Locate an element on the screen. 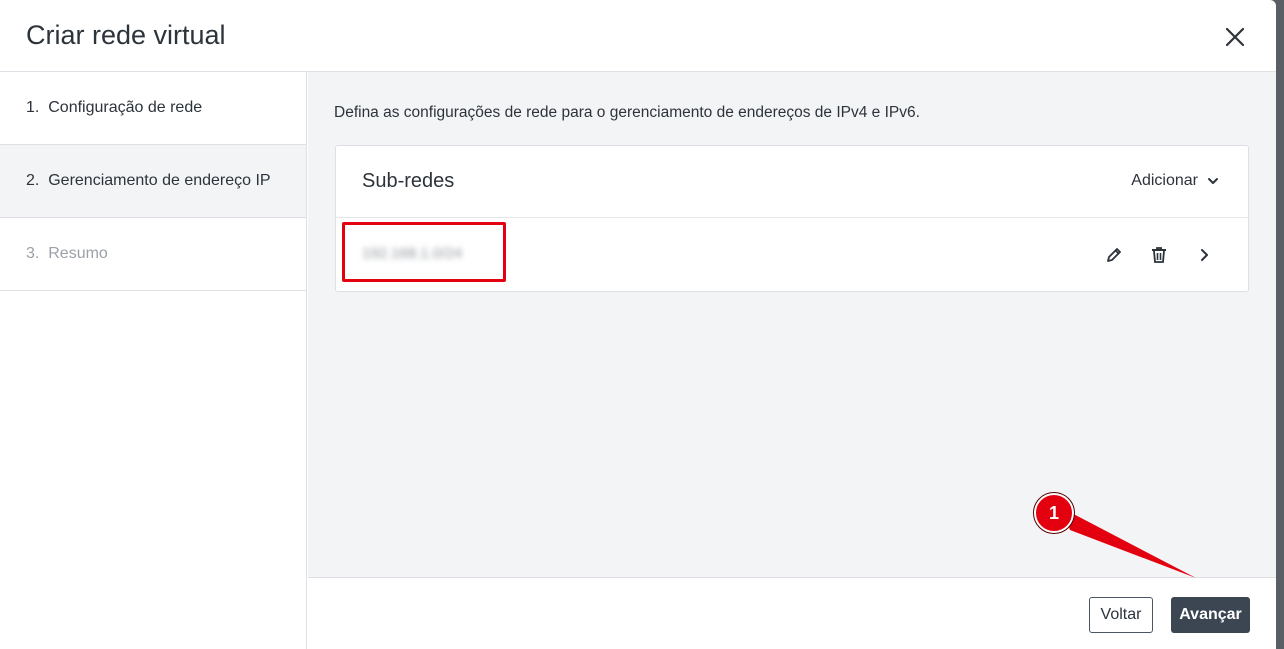 This screenshot has width=1284, height=649. step-network-configuration: 1. Configuração de rede is located at coordinates (153, 108).